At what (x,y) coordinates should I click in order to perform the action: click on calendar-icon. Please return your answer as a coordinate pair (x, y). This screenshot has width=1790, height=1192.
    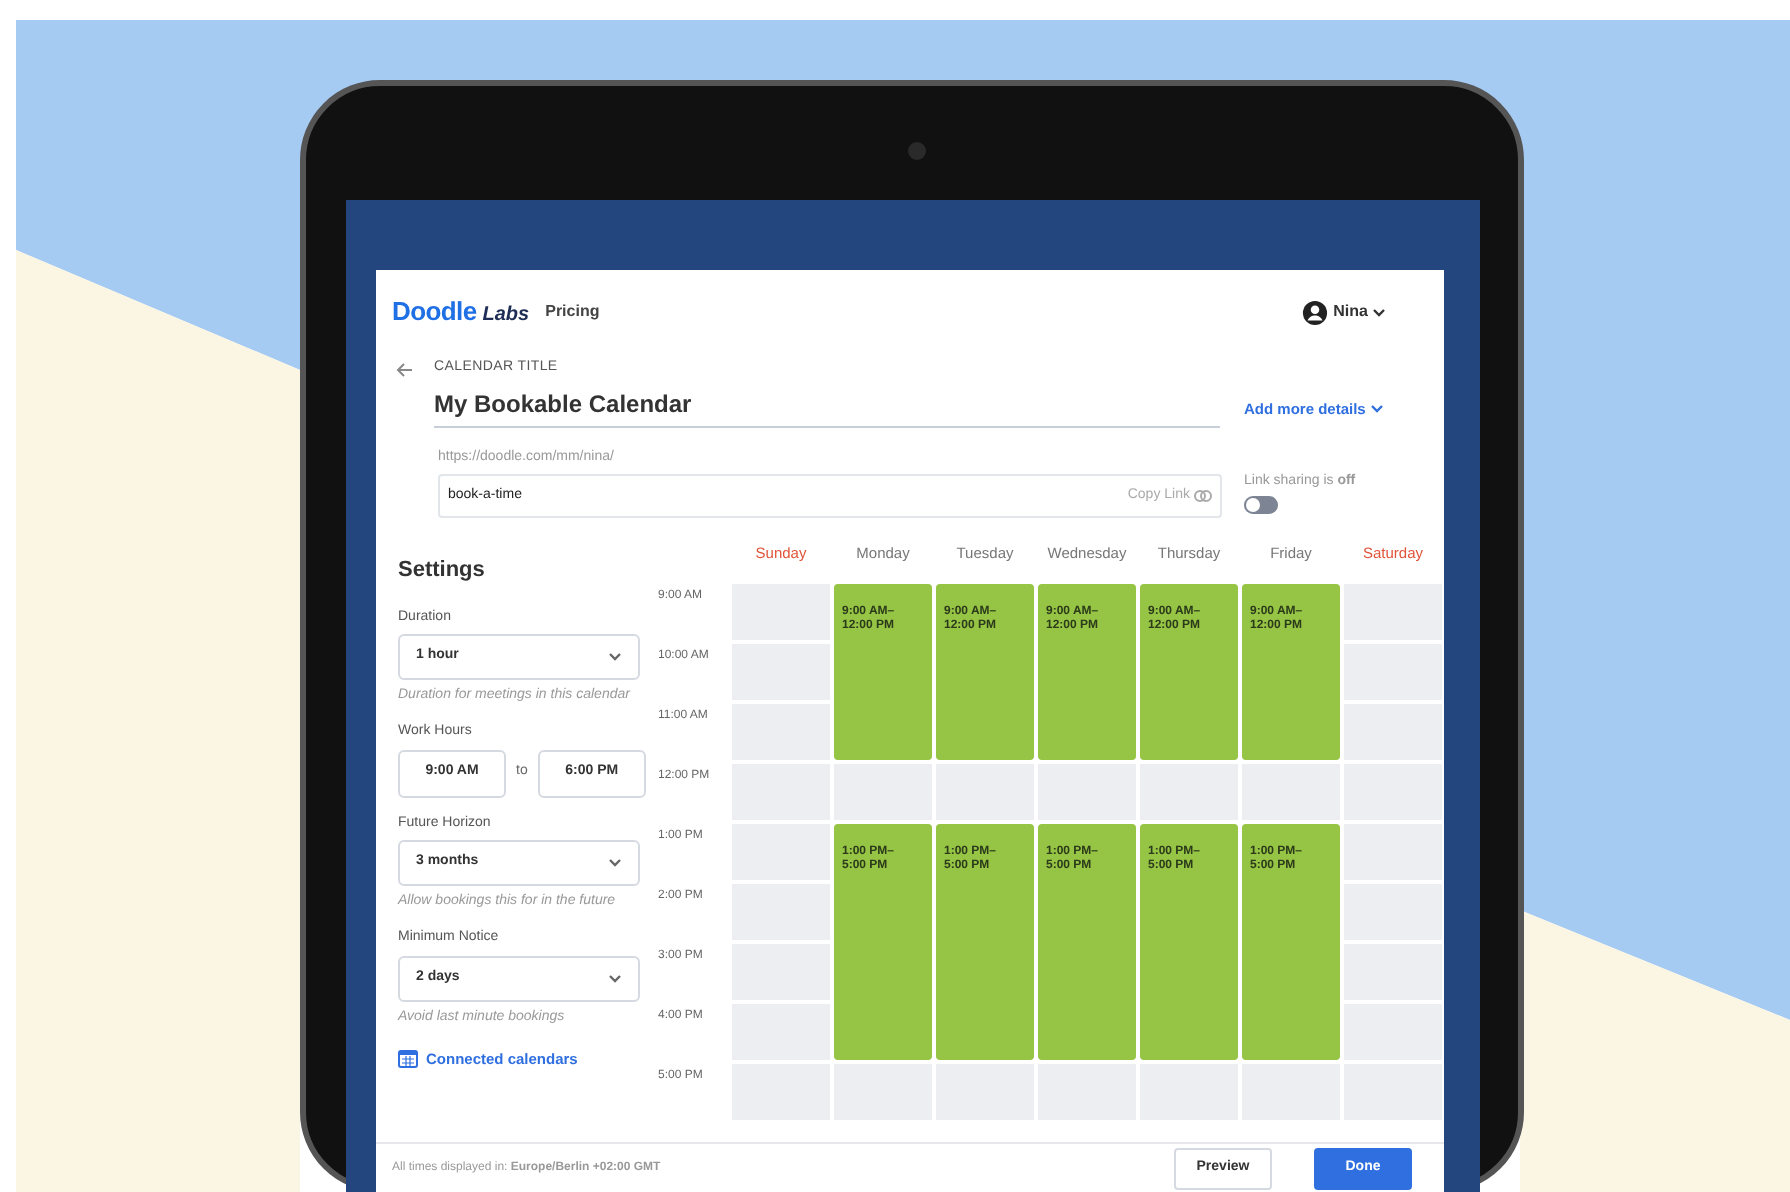
    Looking at the image, I should click on (408, 1058).